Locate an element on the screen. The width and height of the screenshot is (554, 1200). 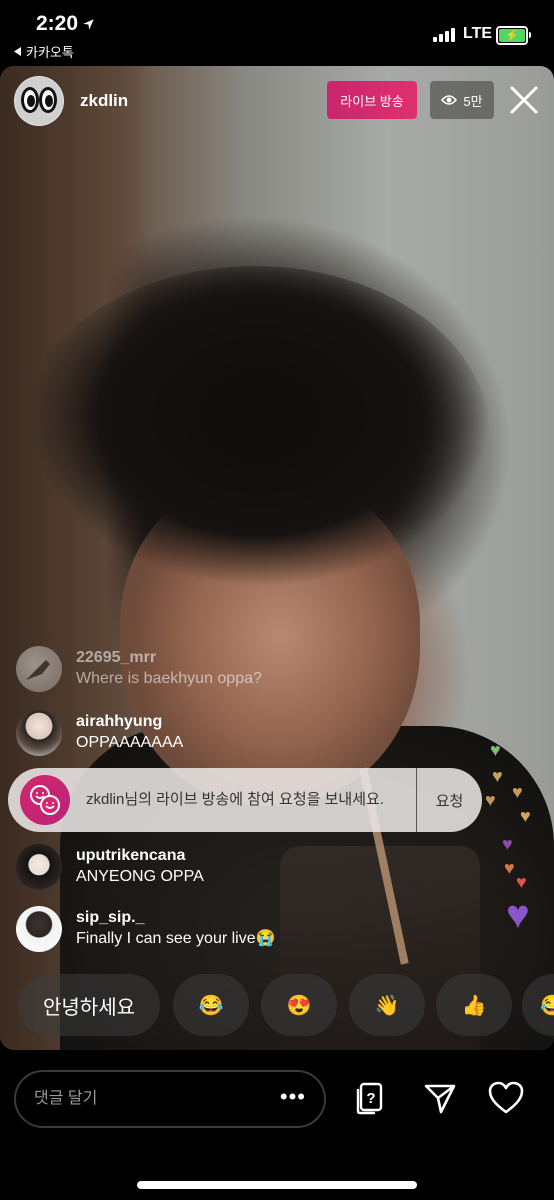
comment-username: uputrikencana is located at coordinates (140, 856).